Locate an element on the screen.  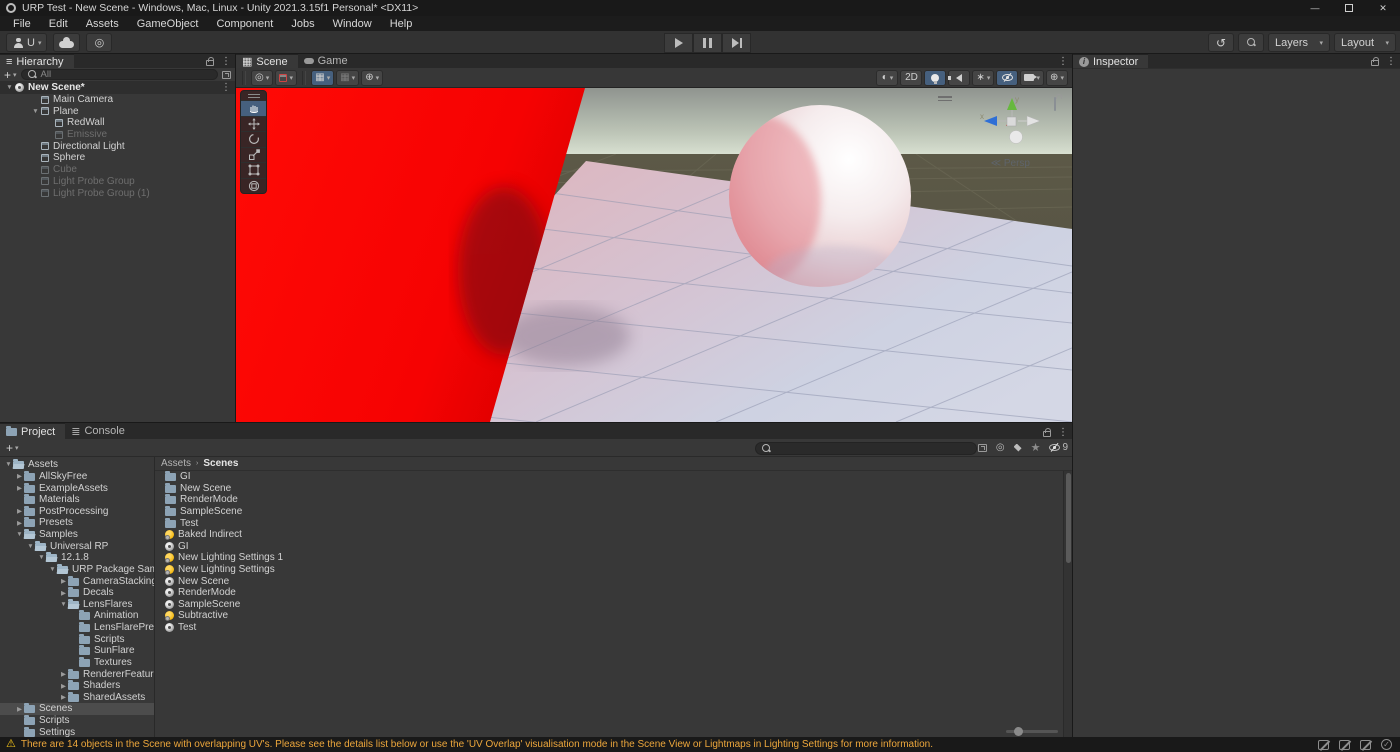
scrollbar-thumb is located at coordinates (1068, 518).